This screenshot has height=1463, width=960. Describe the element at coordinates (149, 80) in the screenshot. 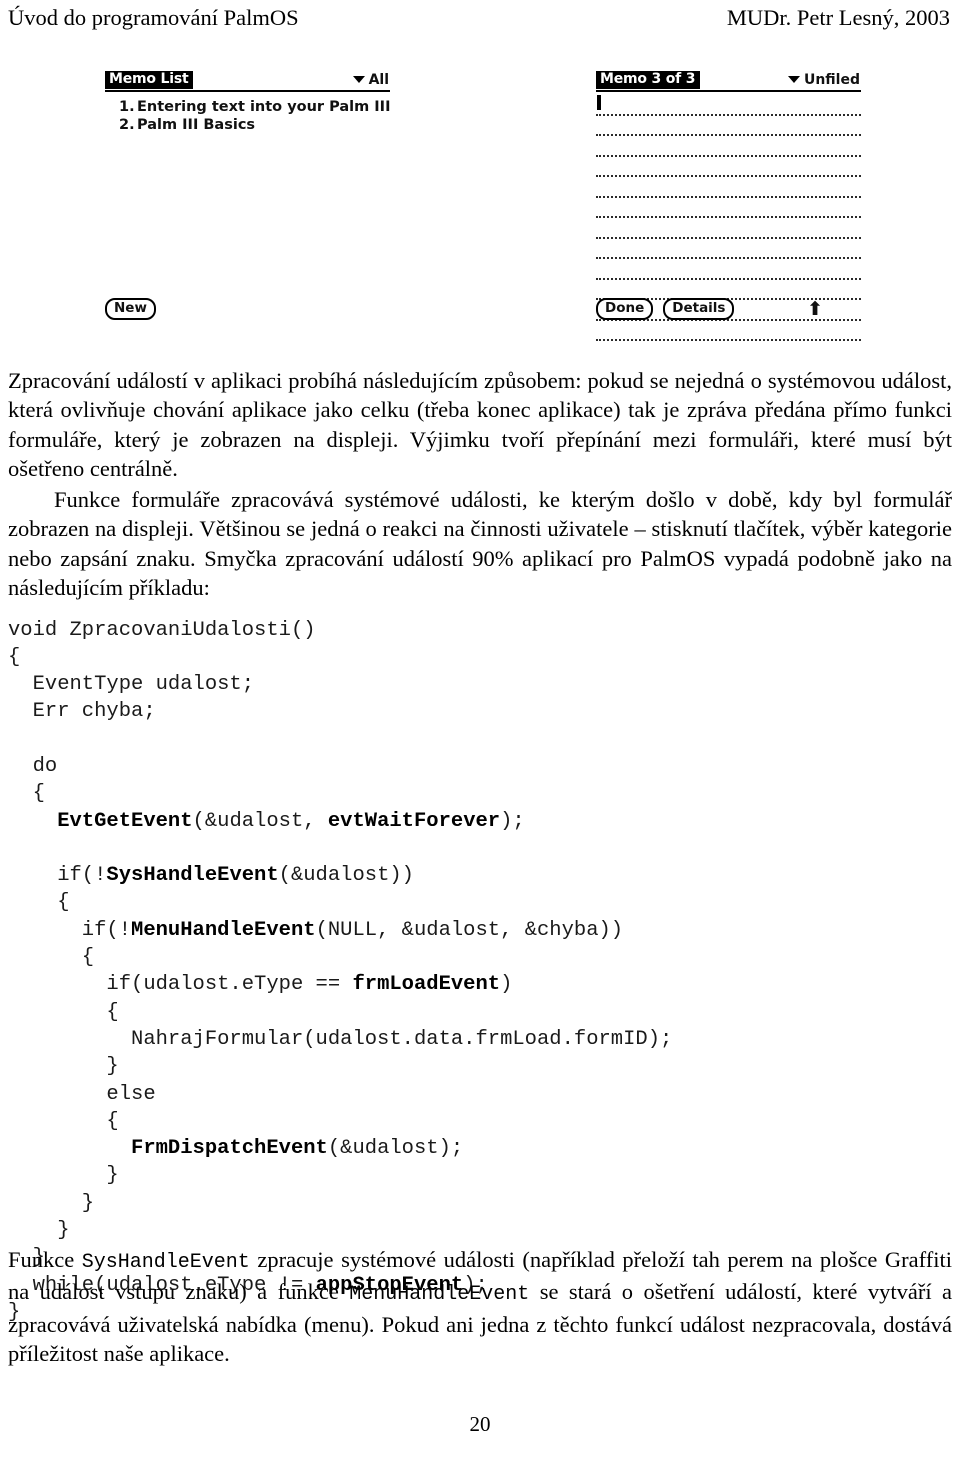

I see `palm-screen-title: Memo List` at that location.